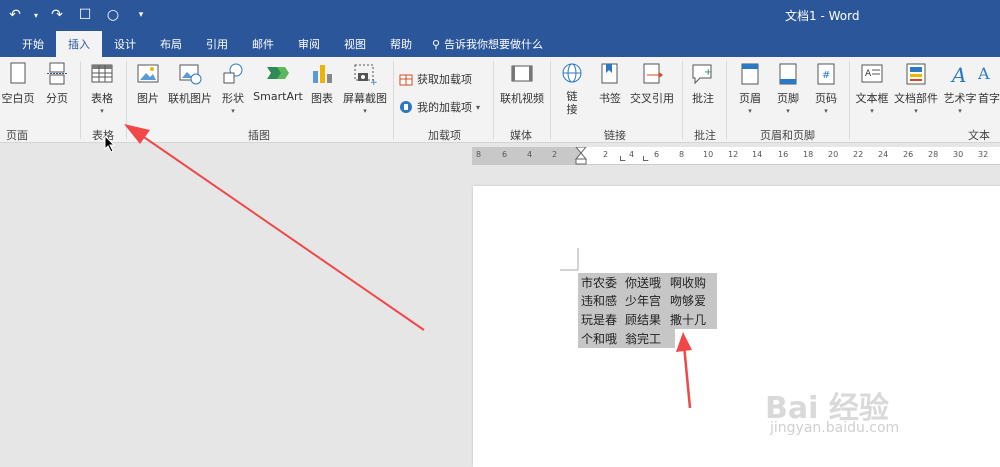 This screenshot has height=467, width=1000. I want to click on mouse-cursor-icon, so click(110, 144).